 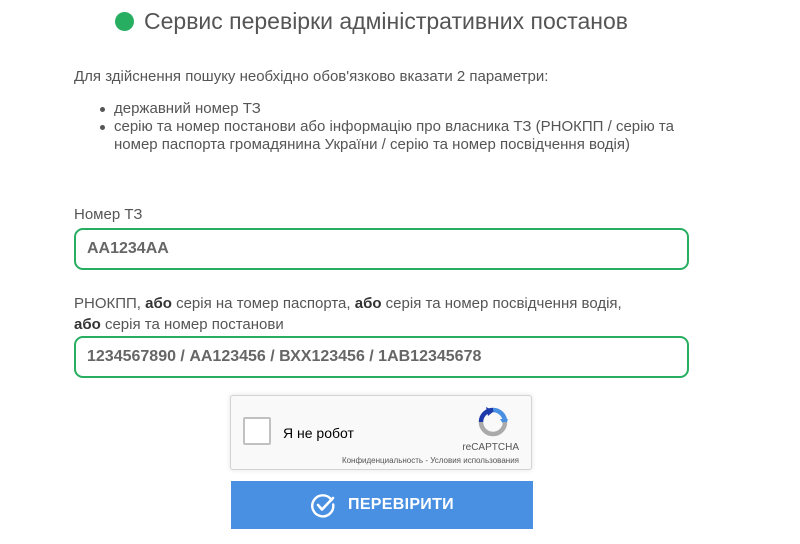 I want to click on check-circle-icon, so click(x=323, y=506).